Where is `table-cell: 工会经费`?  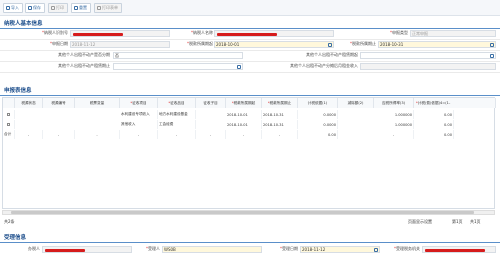 table-cell: 工会经费 is located at coordinates (177, 124).